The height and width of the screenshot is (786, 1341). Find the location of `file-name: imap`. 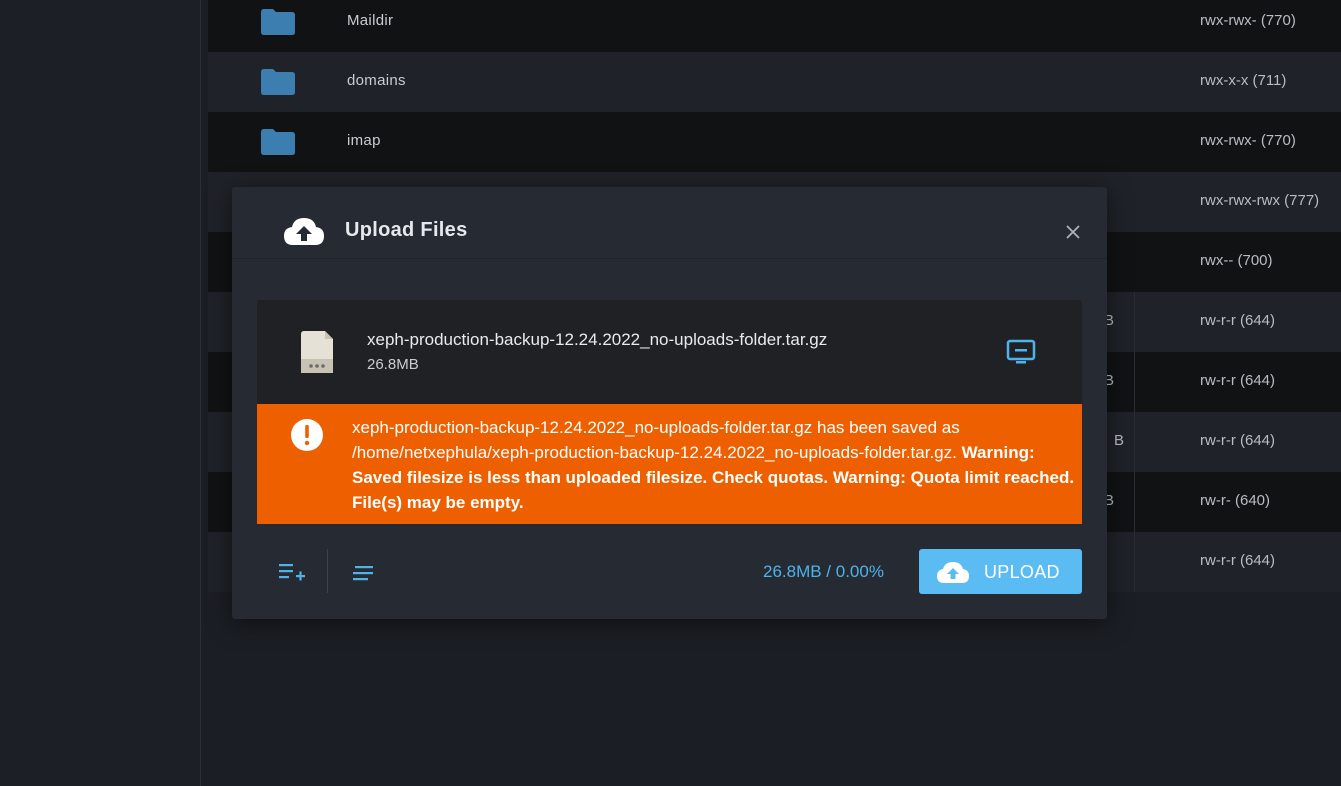

file-name: imap is located at coordinates (364, 140).